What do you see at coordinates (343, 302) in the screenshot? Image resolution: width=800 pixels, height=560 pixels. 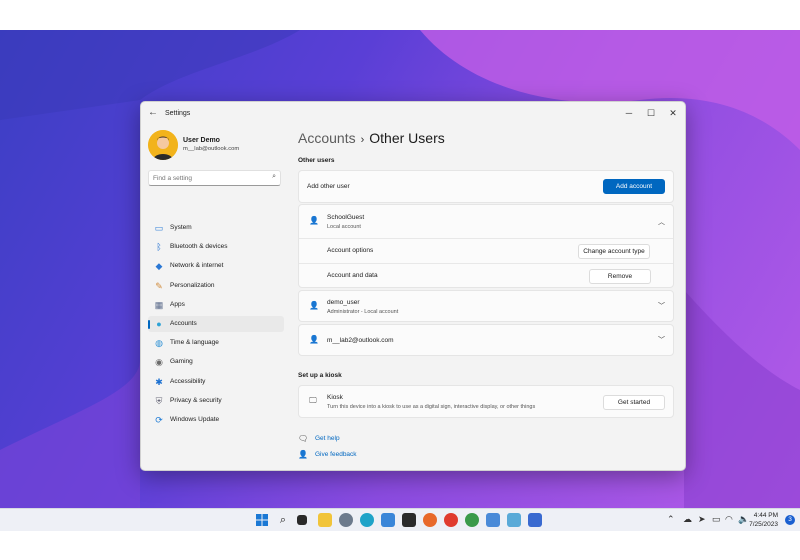 I see `account-name: demo_user` at bounding box center [343, 302].